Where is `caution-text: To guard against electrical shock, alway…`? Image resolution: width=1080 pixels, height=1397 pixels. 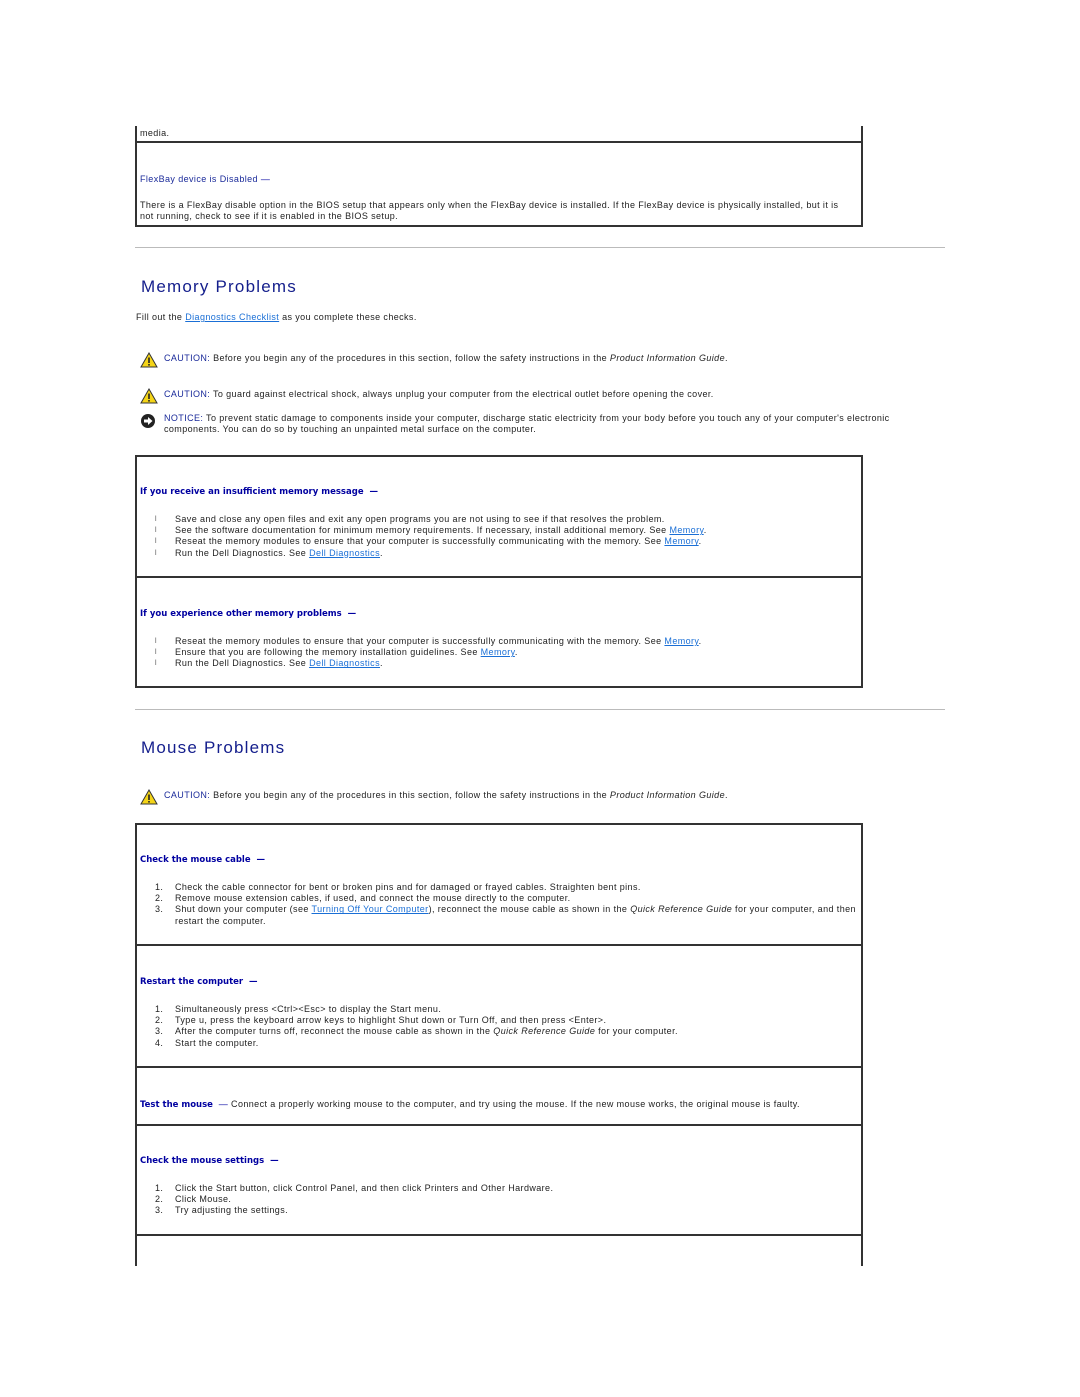 caution-text: To guard against electrical shock, alway… is located at coordinates (462, 394).